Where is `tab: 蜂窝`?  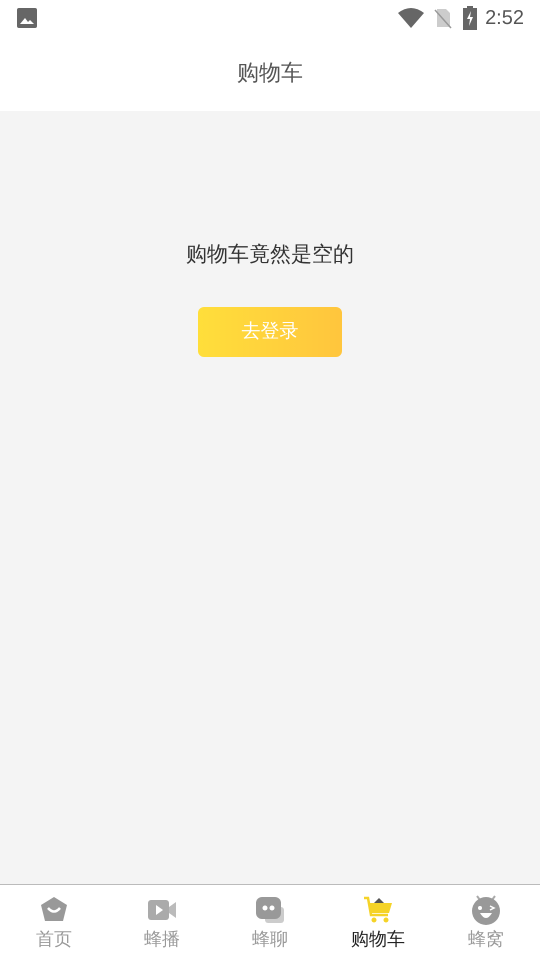
tab: 蜂窝 is located at coordinates (486, 922).